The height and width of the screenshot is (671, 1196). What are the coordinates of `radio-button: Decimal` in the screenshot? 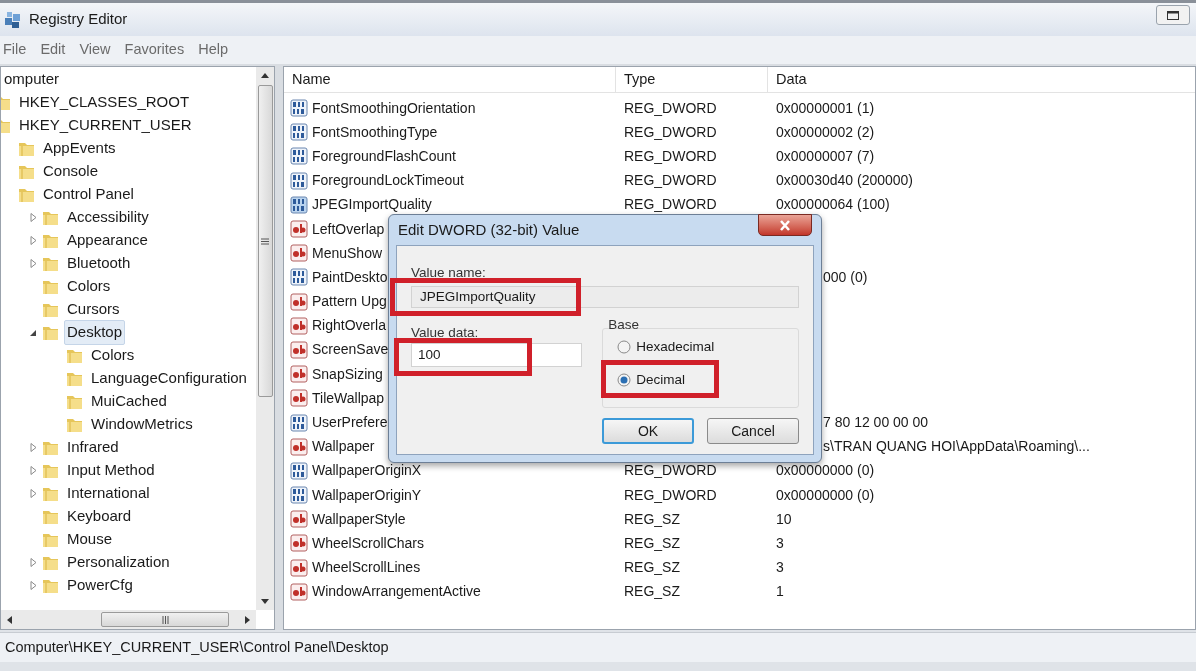 It's located at (651, 380).